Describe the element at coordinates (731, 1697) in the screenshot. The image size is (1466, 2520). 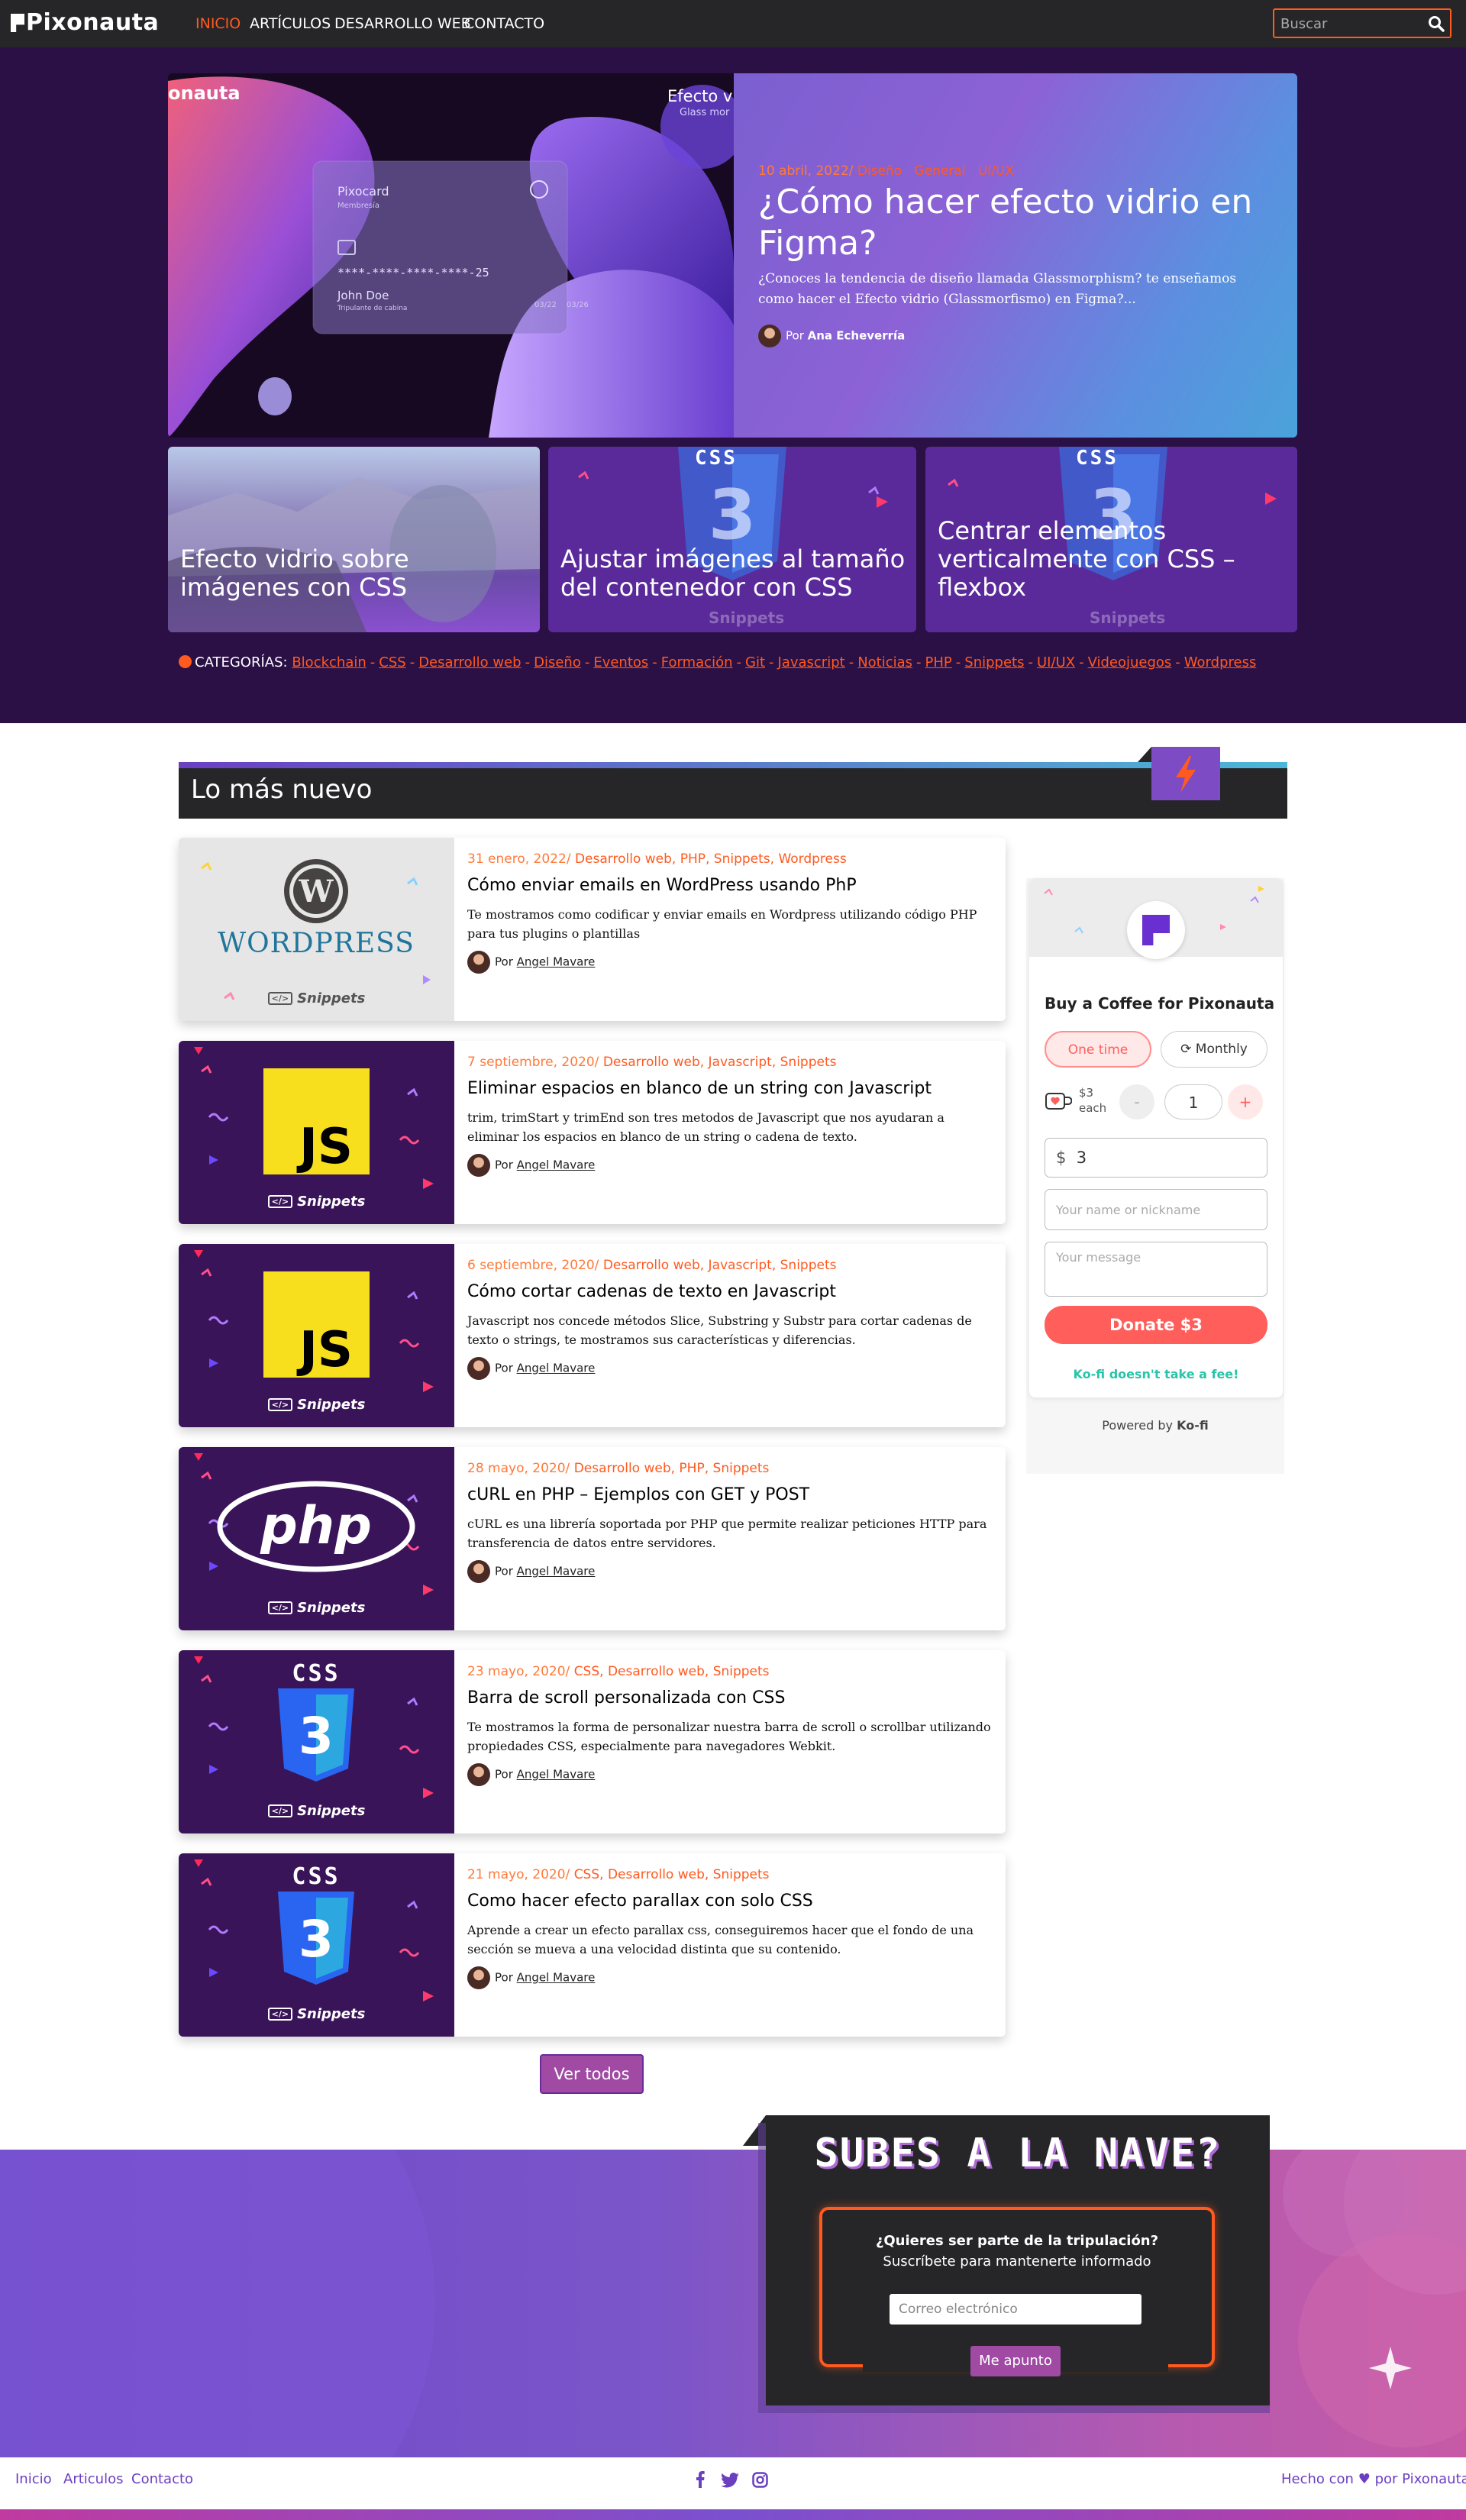
I see `post-title: Barra de scroll personalizada con CSS` at that location.